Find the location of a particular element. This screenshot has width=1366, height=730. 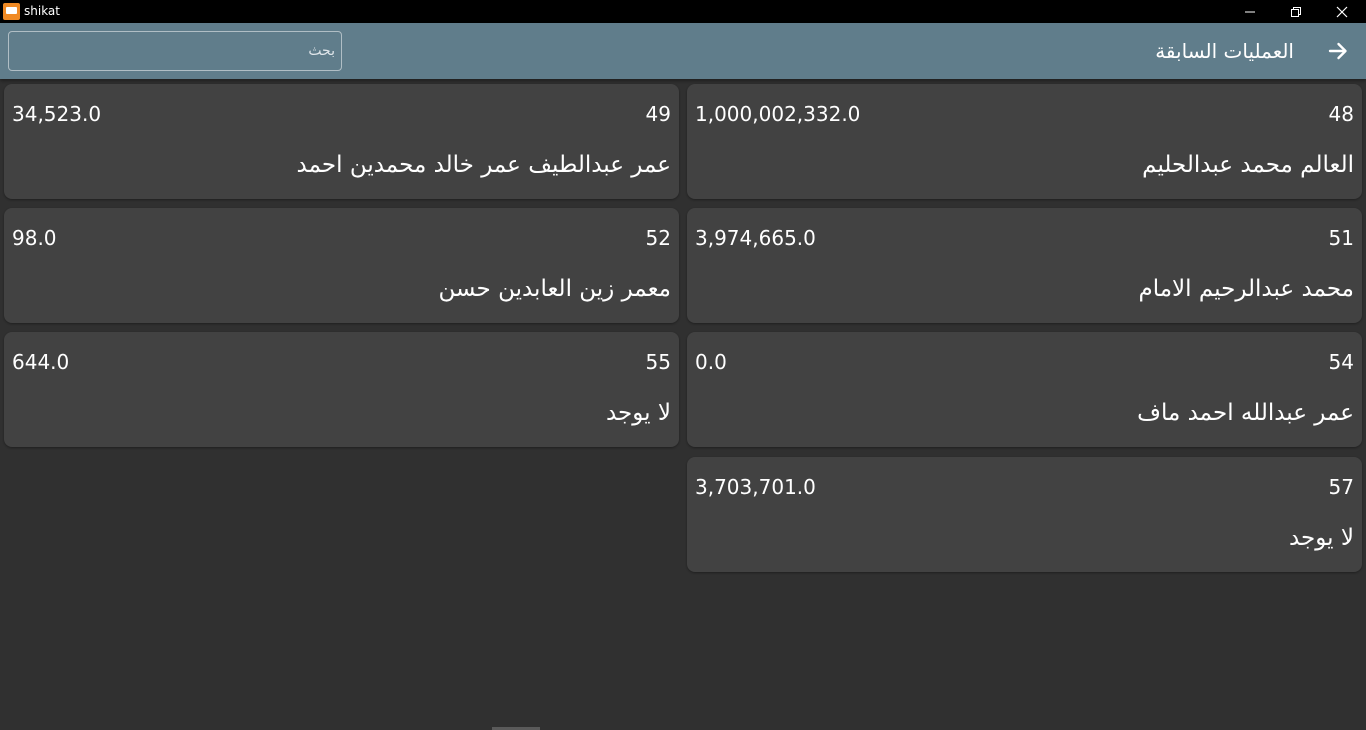

close-button is located at coordinates (1342, 11).